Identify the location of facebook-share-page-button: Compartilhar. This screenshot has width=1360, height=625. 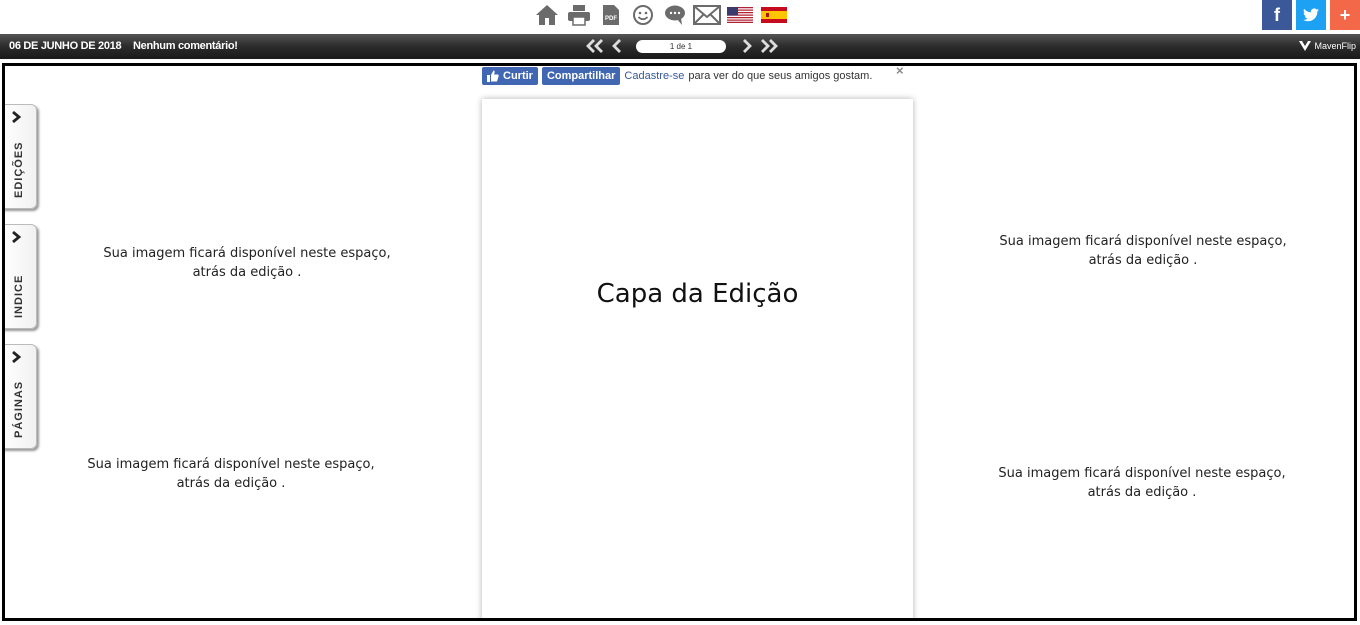
(581, 76).